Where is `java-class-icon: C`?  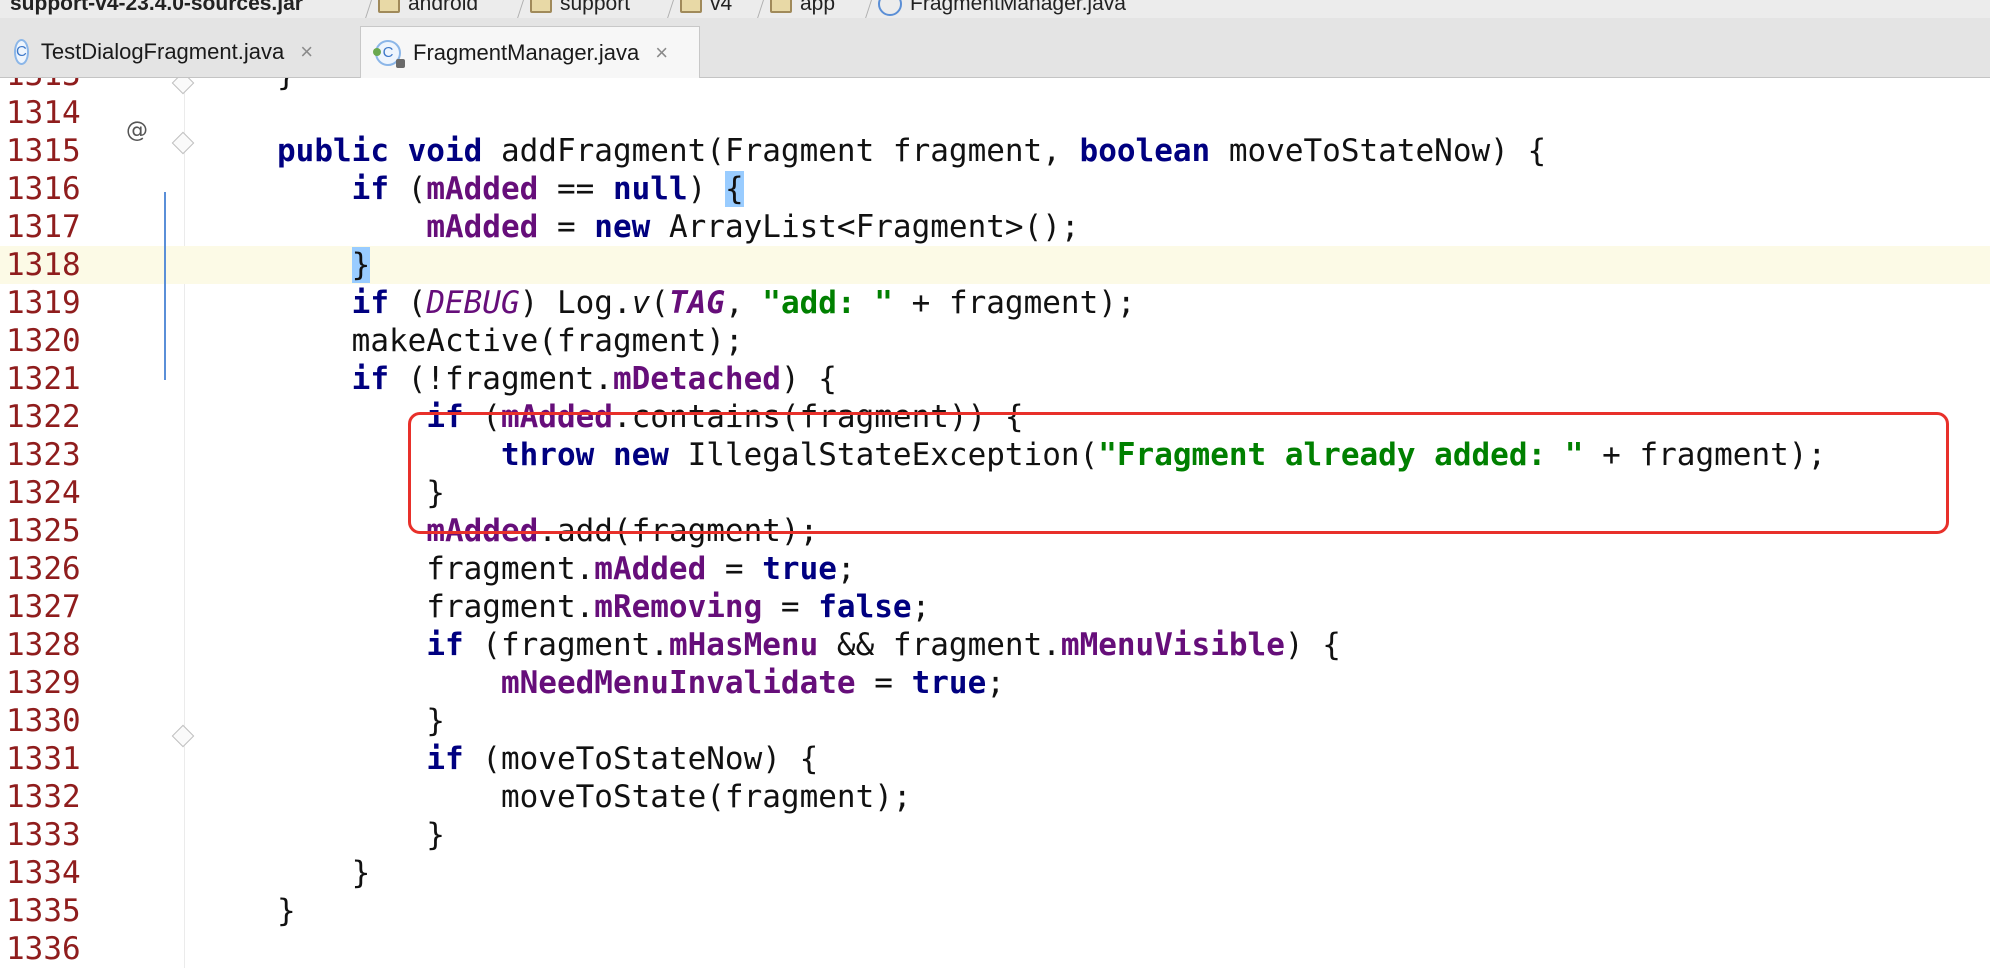 java-class-icon: C is located at coordinates (21, 52).